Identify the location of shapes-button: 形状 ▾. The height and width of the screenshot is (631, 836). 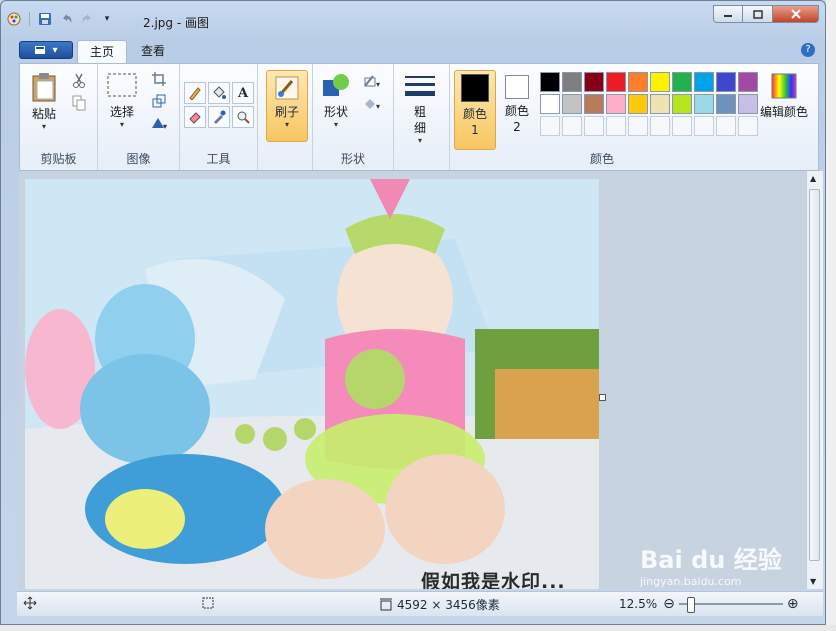
(336, 101).